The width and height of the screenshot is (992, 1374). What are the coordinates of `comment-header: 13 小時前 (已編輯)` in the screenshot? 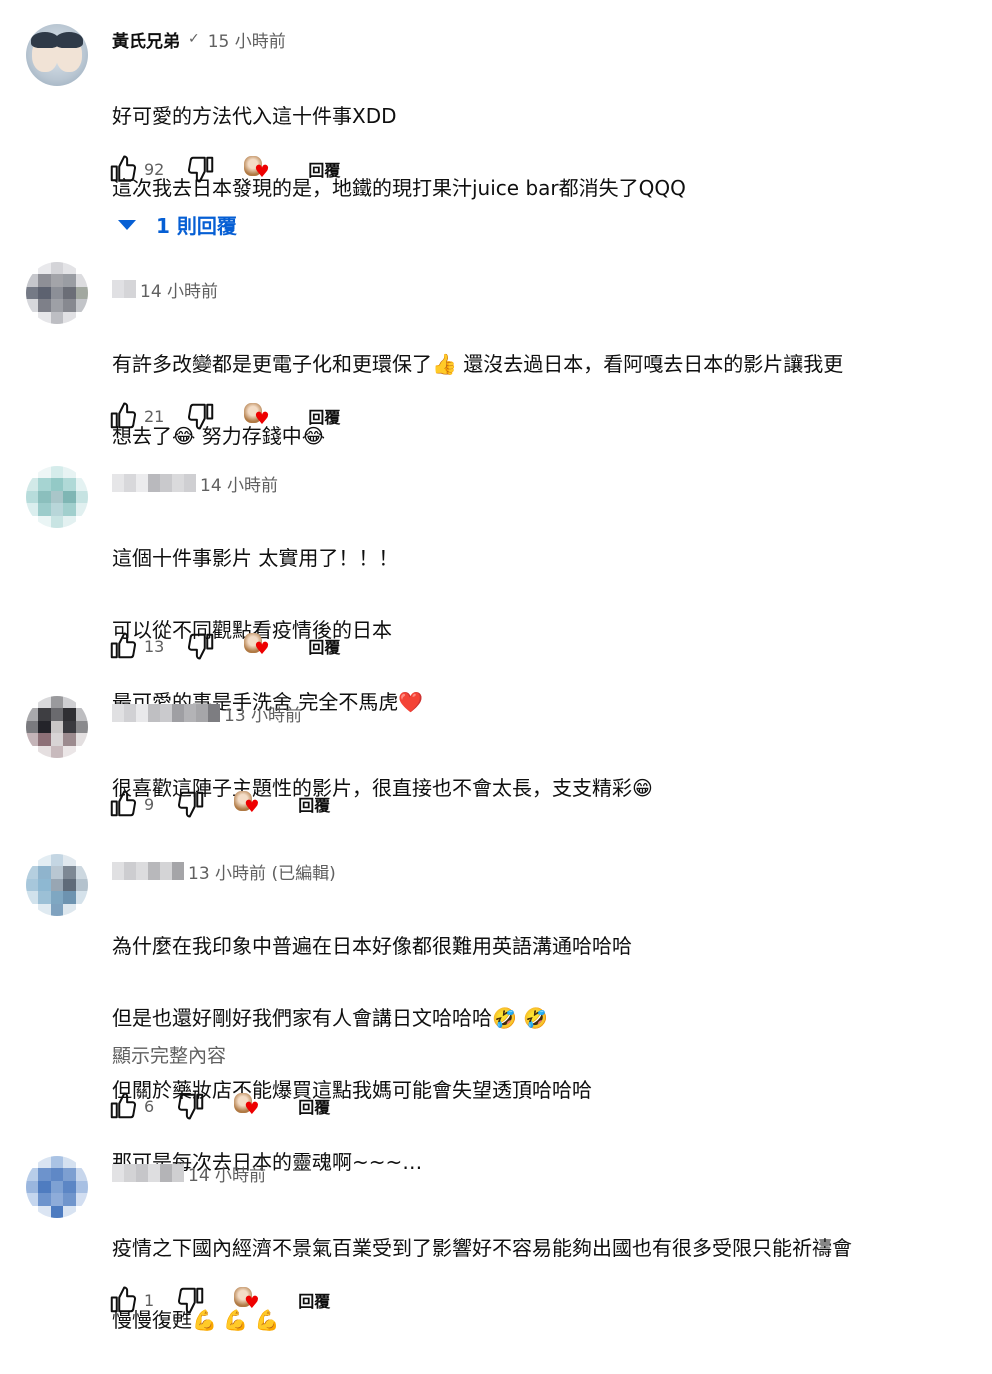 It's located at (224, 871).